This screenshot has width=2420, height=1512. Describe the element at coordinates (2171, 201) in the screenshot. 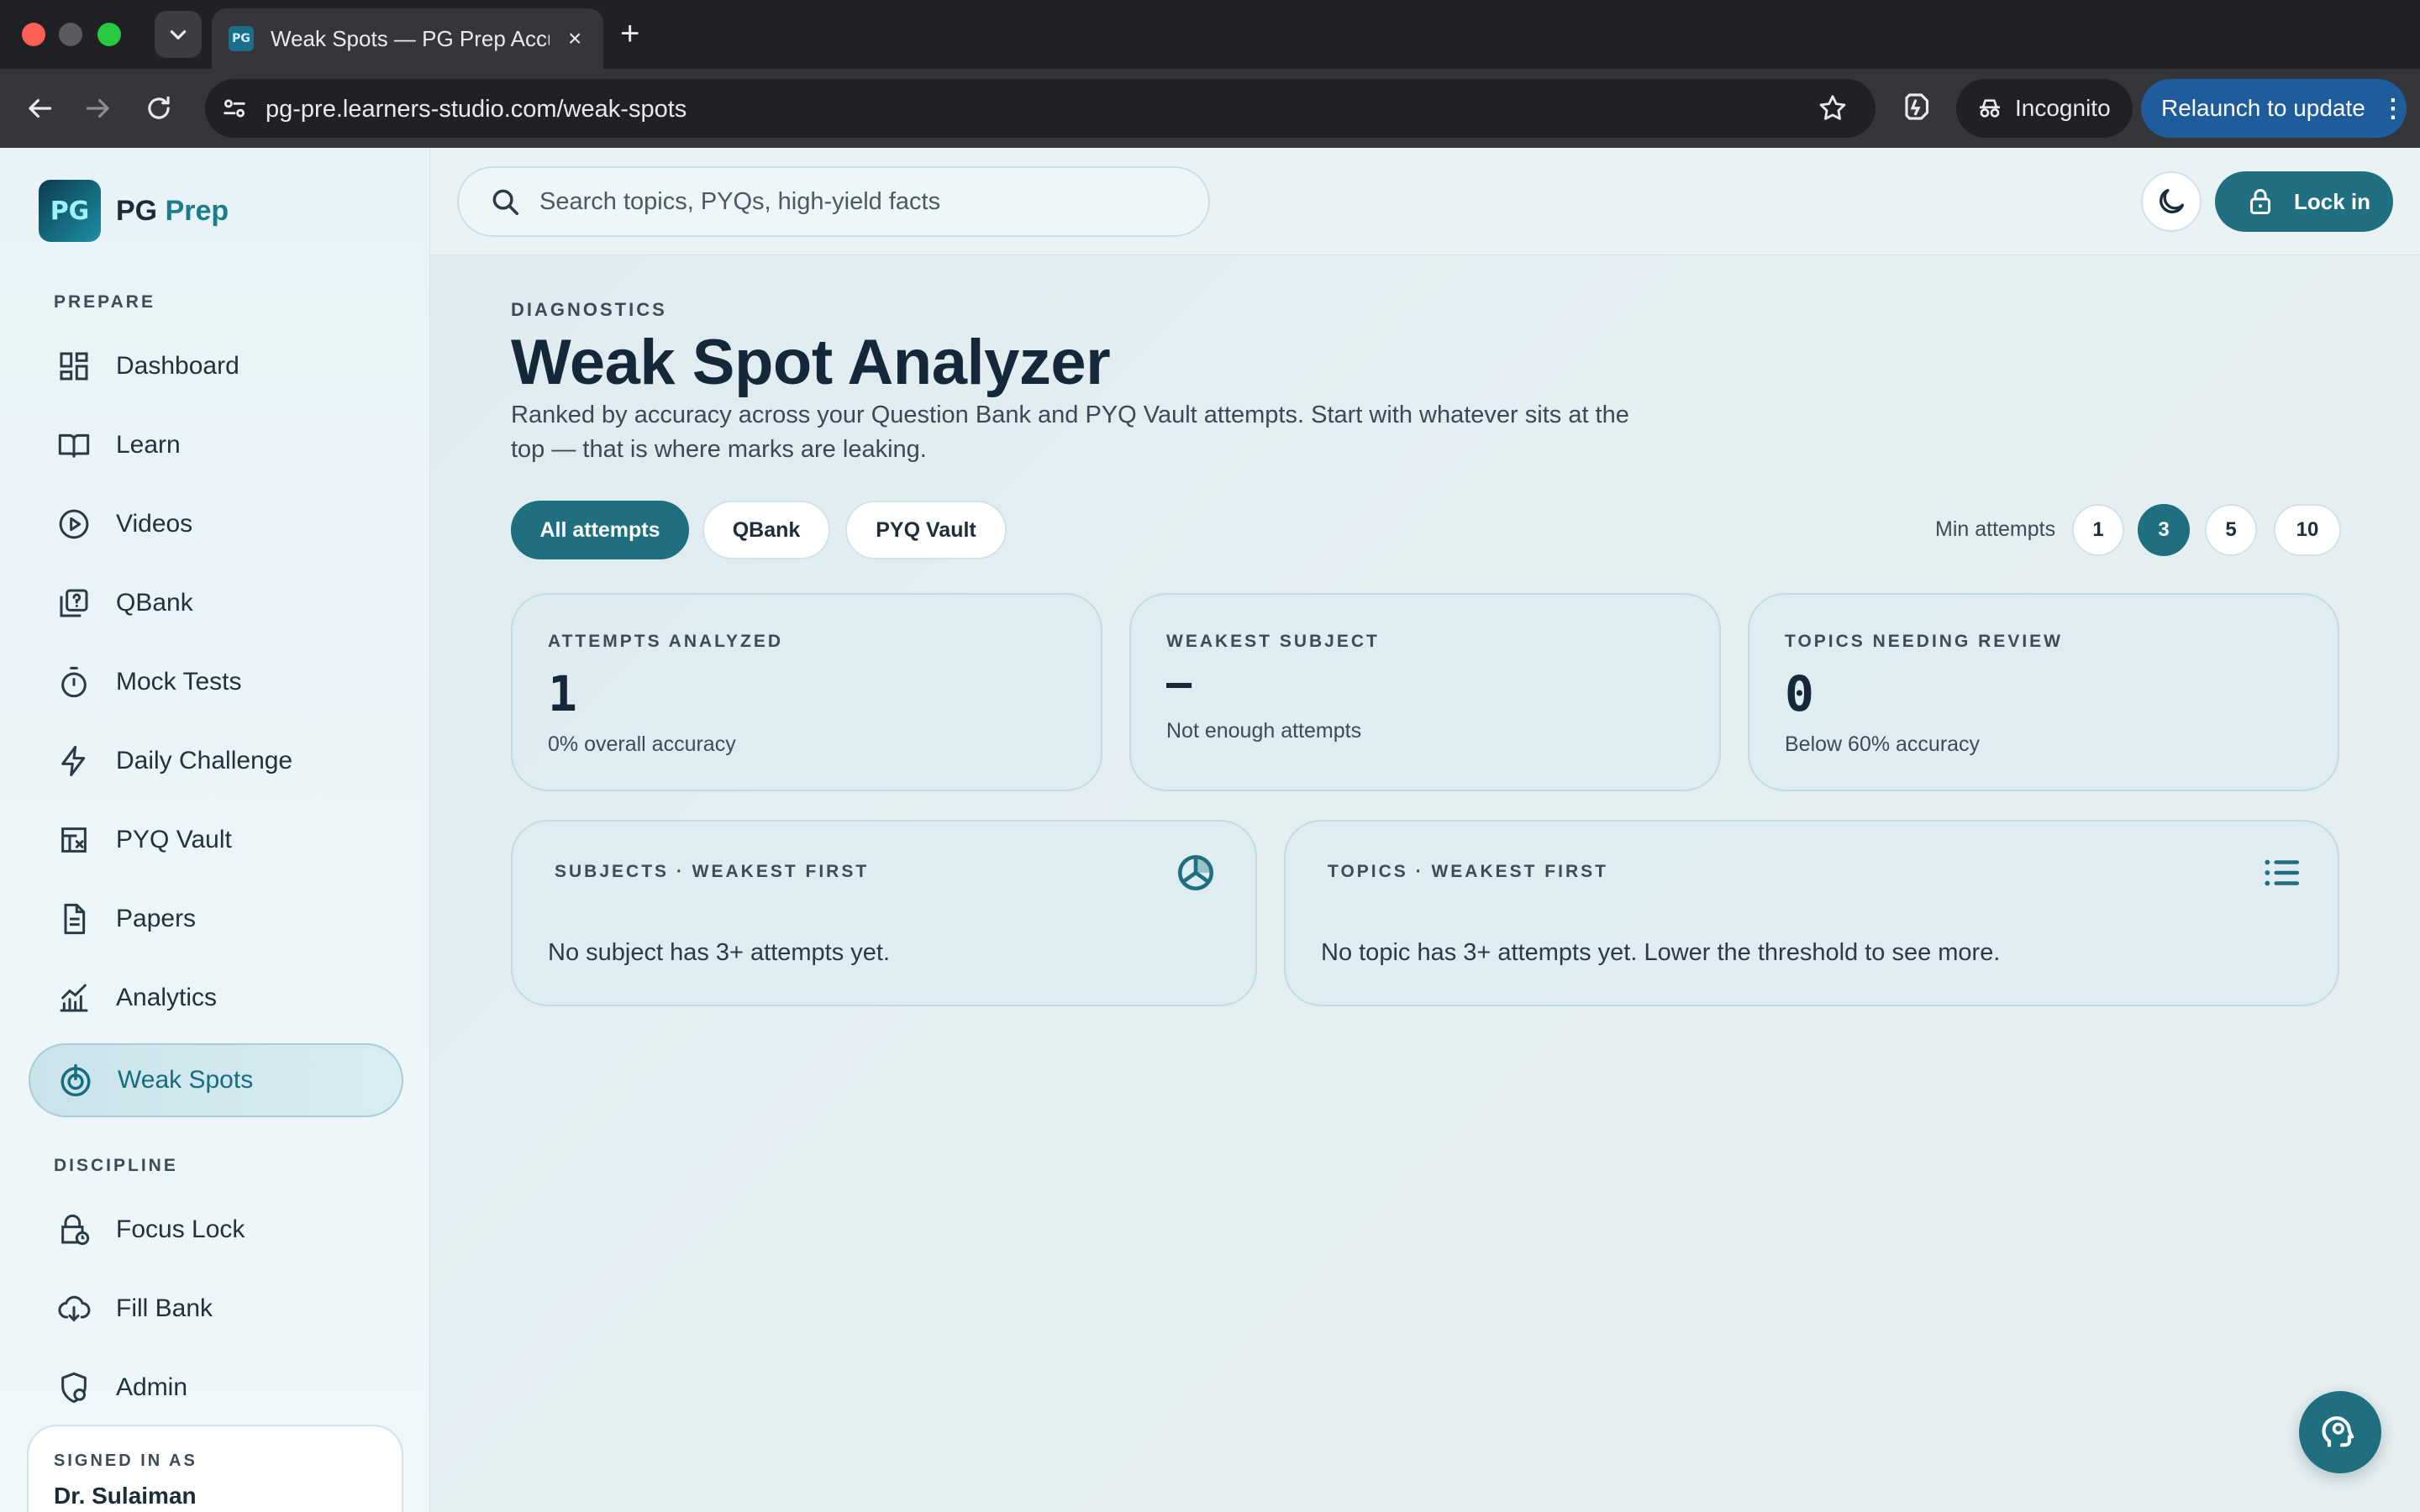

I see `theme-toggle-button` at that location.